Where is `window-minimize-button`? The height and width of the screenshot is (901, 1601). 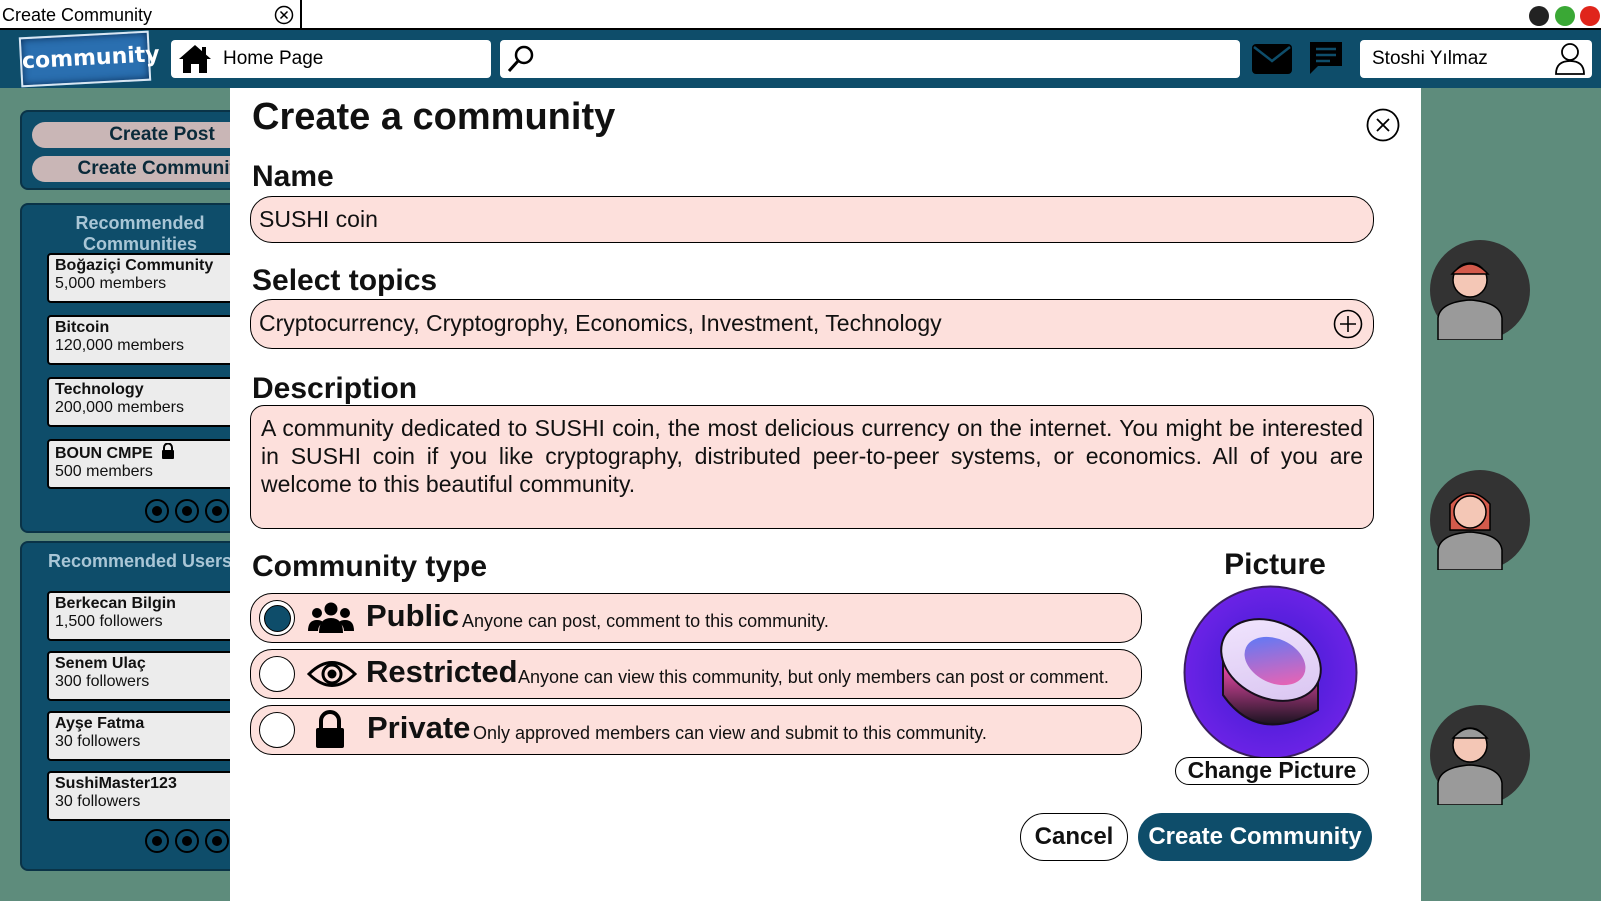
window-minimize-button is located at coordinates (1539, 16).